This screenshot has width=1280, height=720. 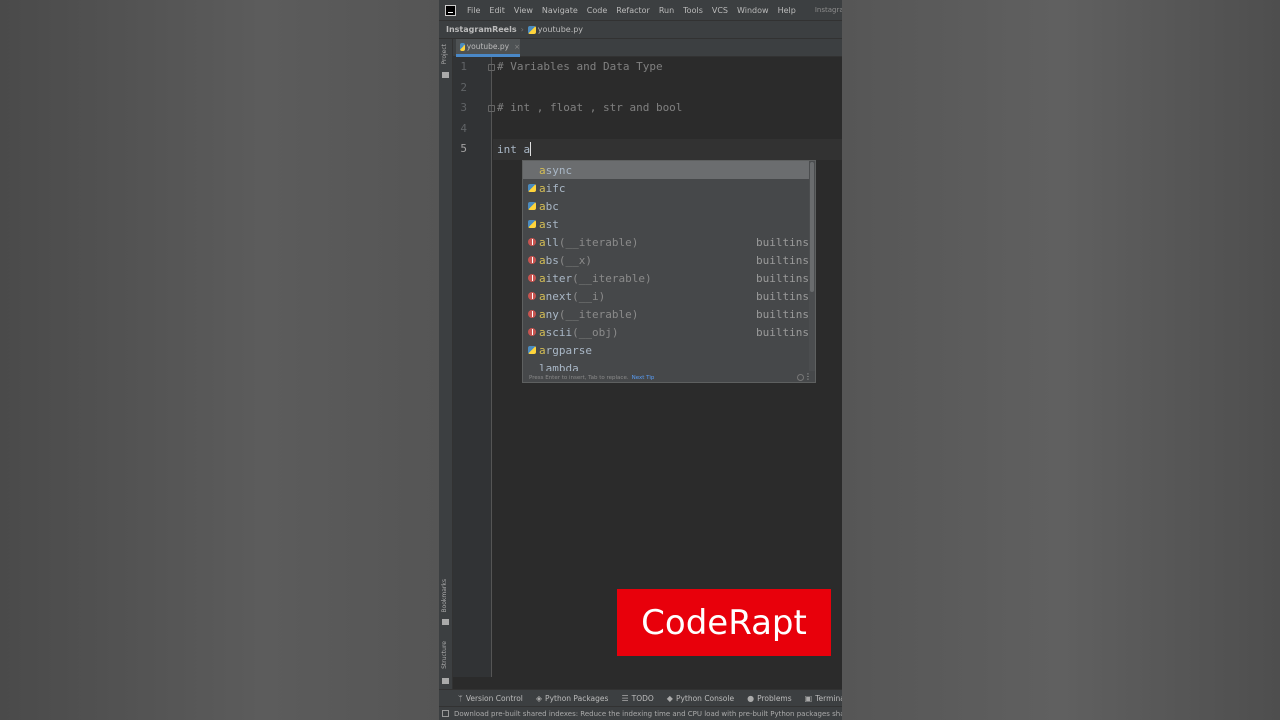 What do you see at coordinates (666, 296) in the screenshot?
I see `completion-item: anext (__i) builtins` at bounding box center [666, 296].